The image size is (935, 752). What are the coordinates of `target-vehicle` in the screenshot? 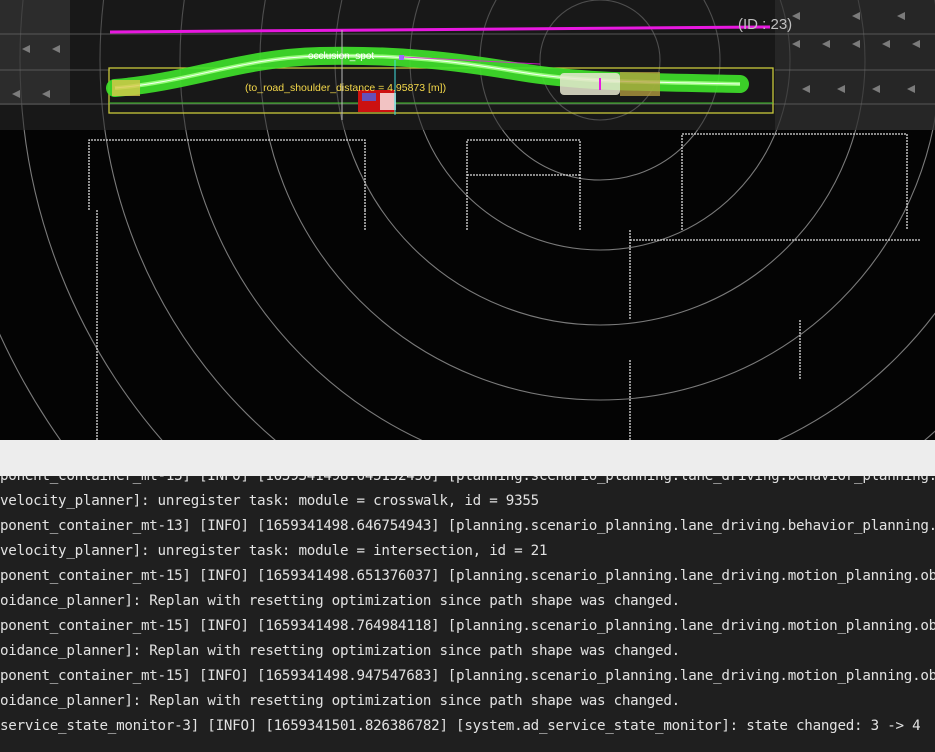 It's located at (590, 84).